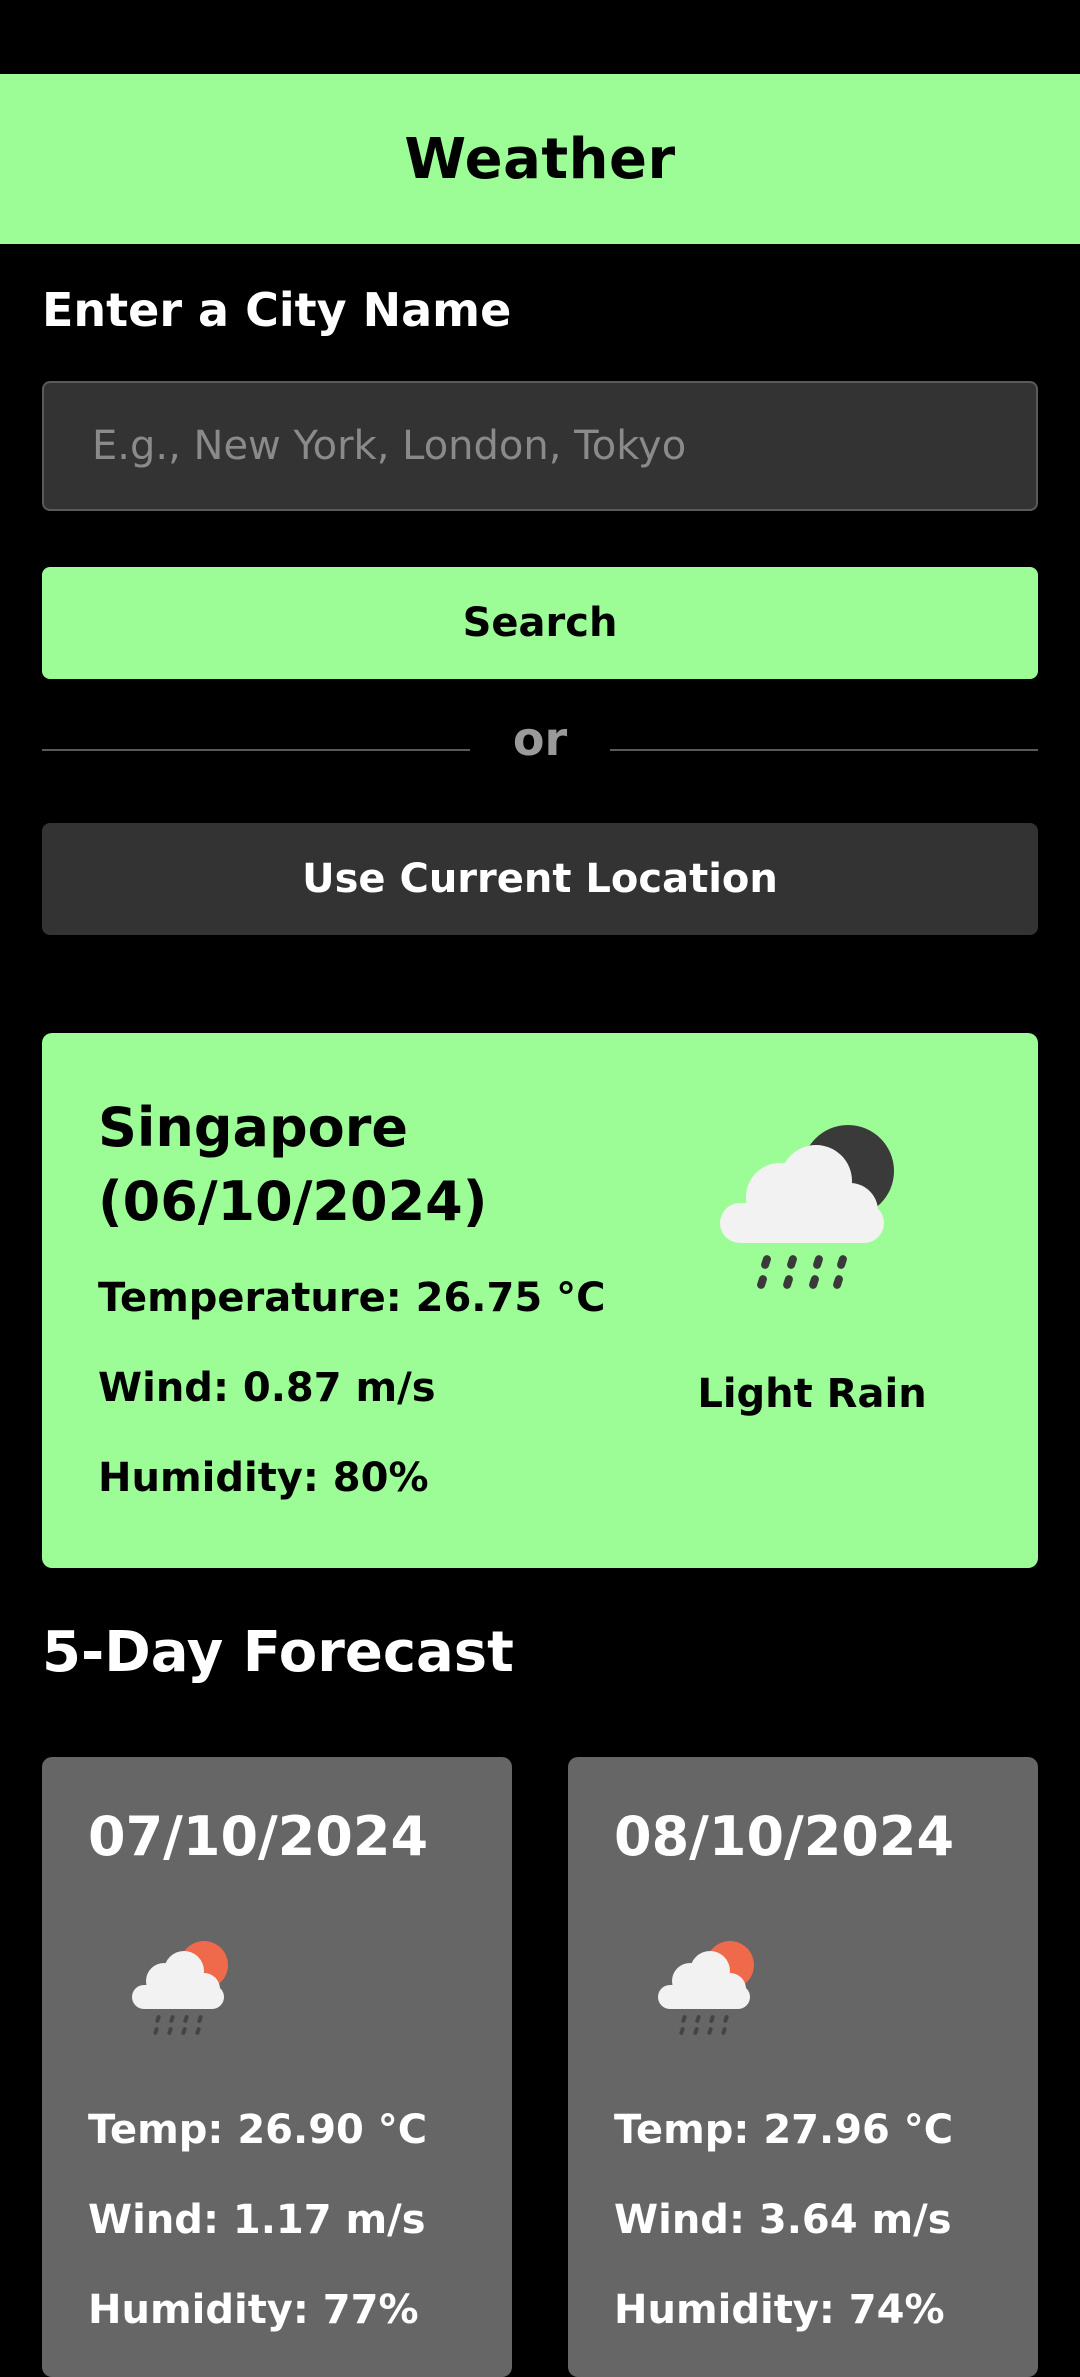 This screenshot has height=2377, width=1080. I want to click on city-input-label: Enter a City Name, so click(277, 310).